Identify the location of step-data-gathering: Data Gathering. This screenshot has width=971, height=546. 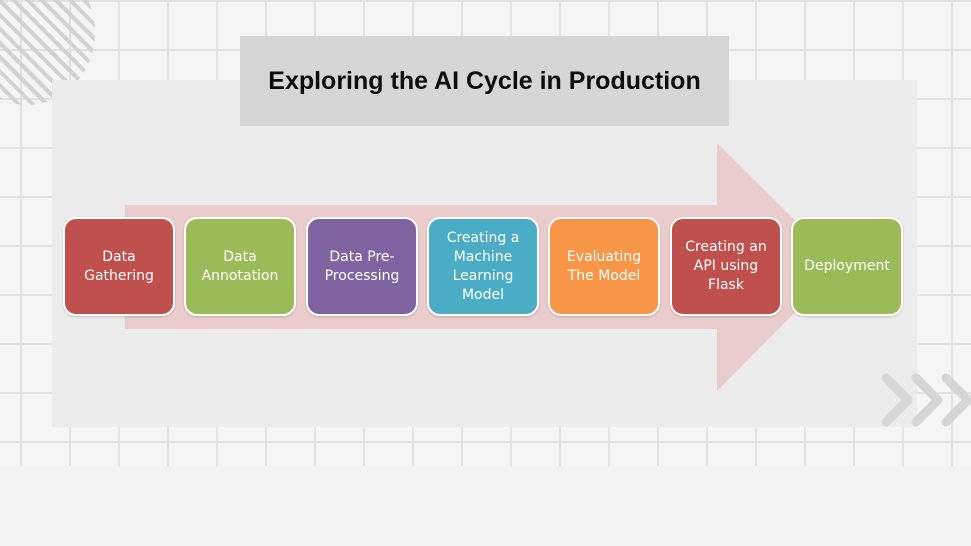
(119, 266).